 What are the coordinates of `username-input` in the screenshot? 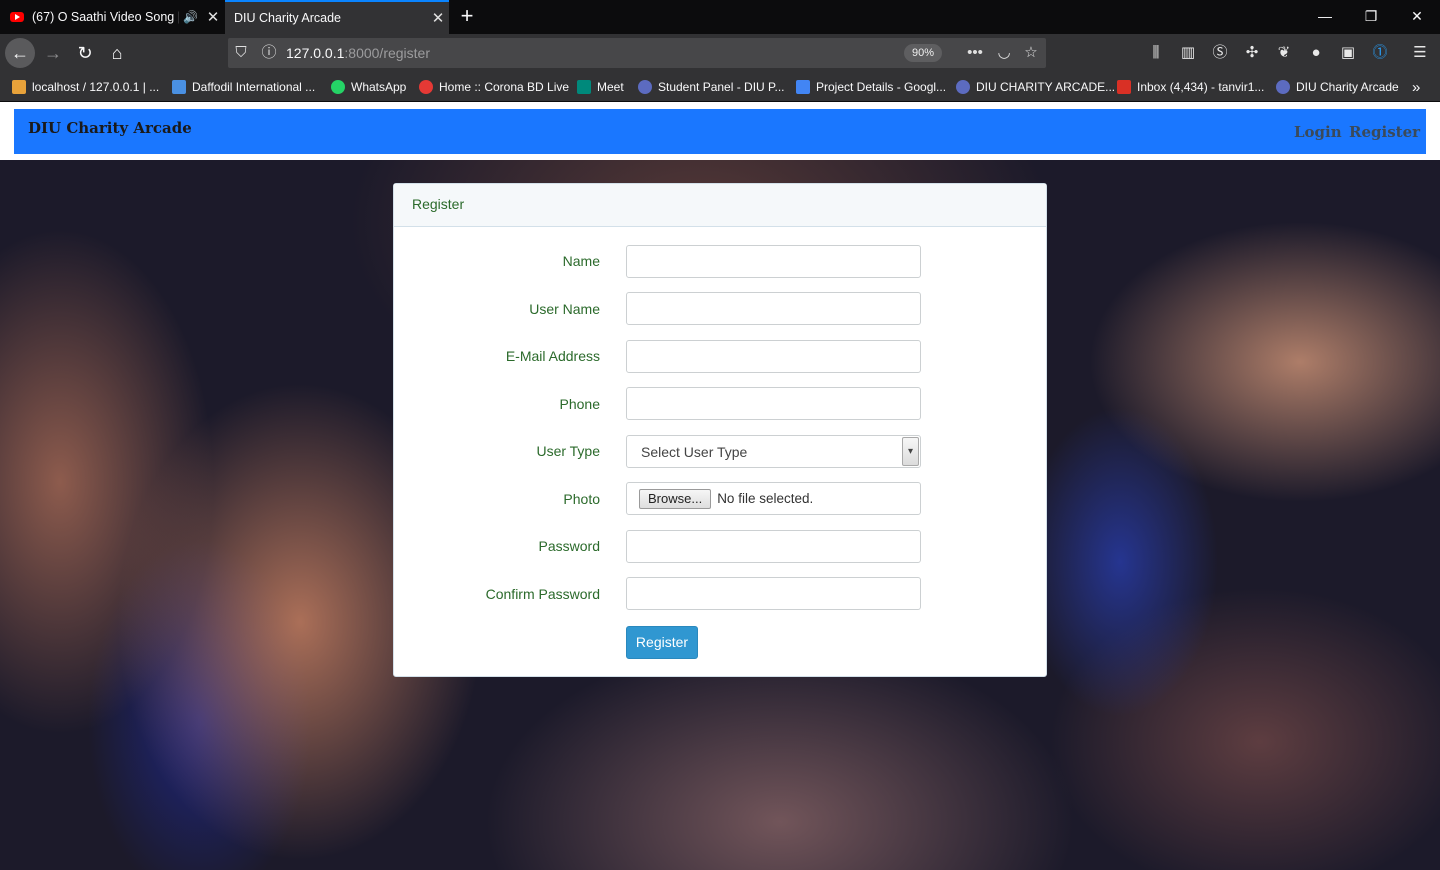 It's located at (773, 308).